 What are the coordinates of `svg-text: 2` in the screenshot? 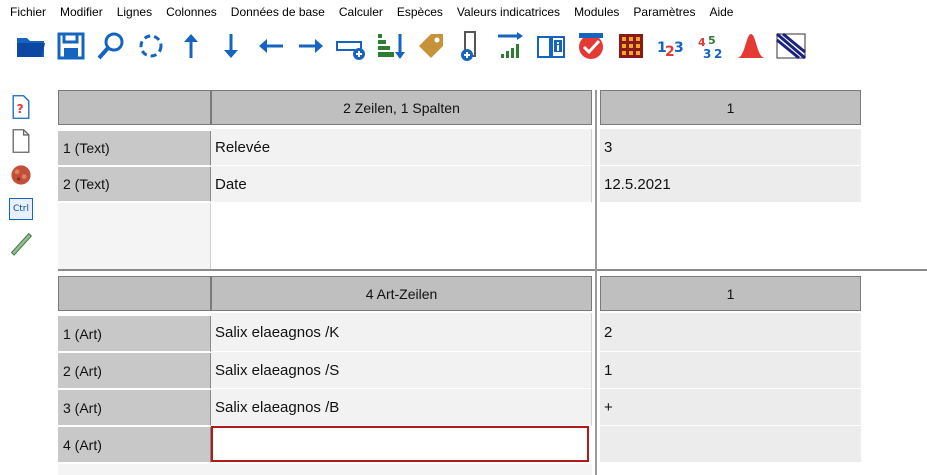 It's located at (718, 54).